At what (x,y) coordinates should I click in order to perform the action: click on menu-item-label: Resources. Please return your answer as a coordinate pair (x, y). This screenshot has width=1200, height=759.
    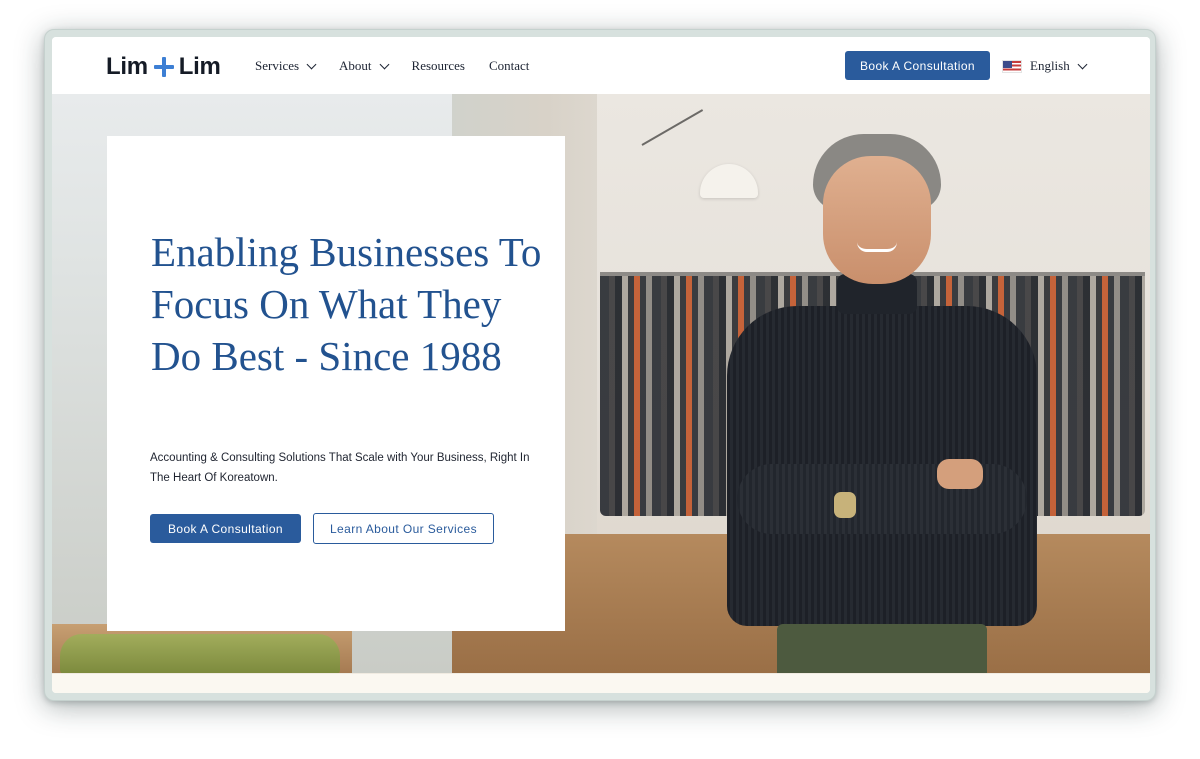
    Looking at the image, I should click on (438, 65).